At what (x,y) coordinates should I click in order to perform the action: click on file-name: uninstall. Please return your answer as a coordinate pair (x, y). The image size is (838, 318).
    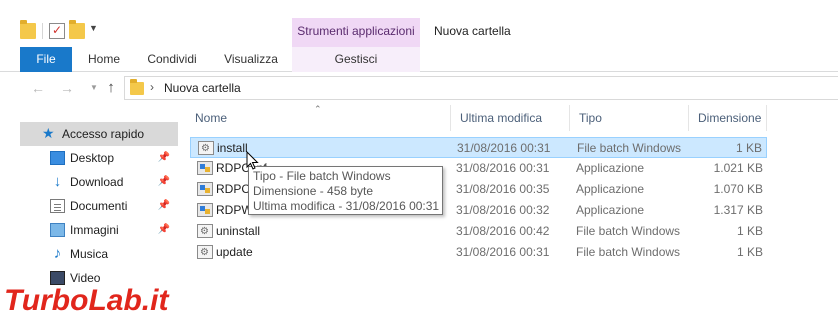
    Looking at the image, I should click on (238, 231).